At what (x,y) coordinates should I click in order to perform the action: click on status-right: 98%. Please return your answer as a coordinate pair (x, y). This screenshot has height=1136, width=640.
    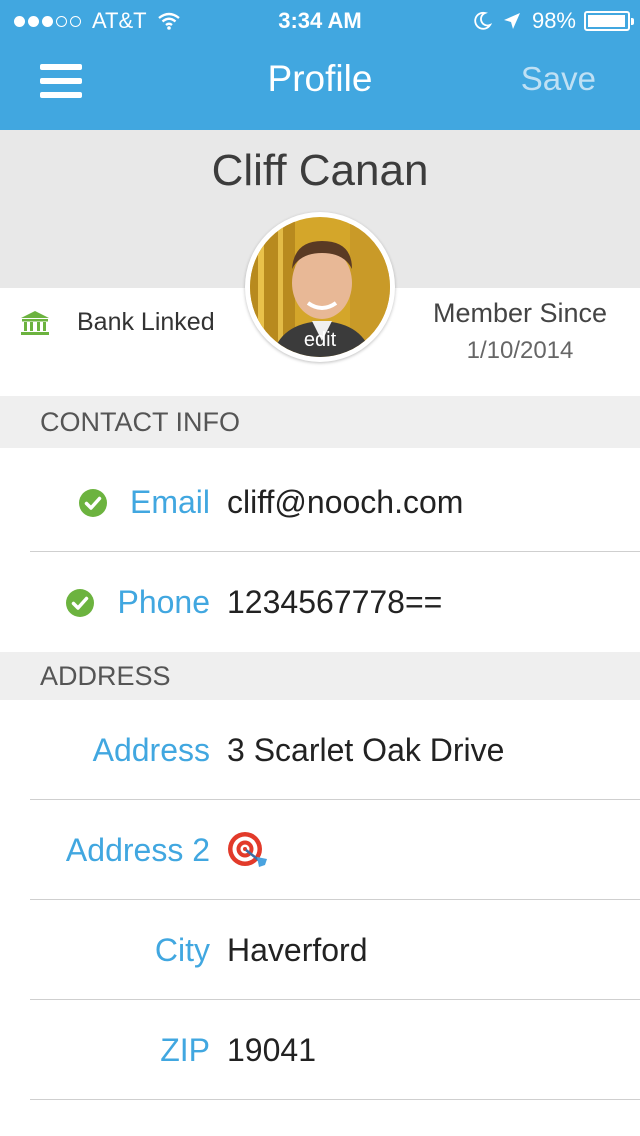
    Looking at the image, I should click on (553, 21).